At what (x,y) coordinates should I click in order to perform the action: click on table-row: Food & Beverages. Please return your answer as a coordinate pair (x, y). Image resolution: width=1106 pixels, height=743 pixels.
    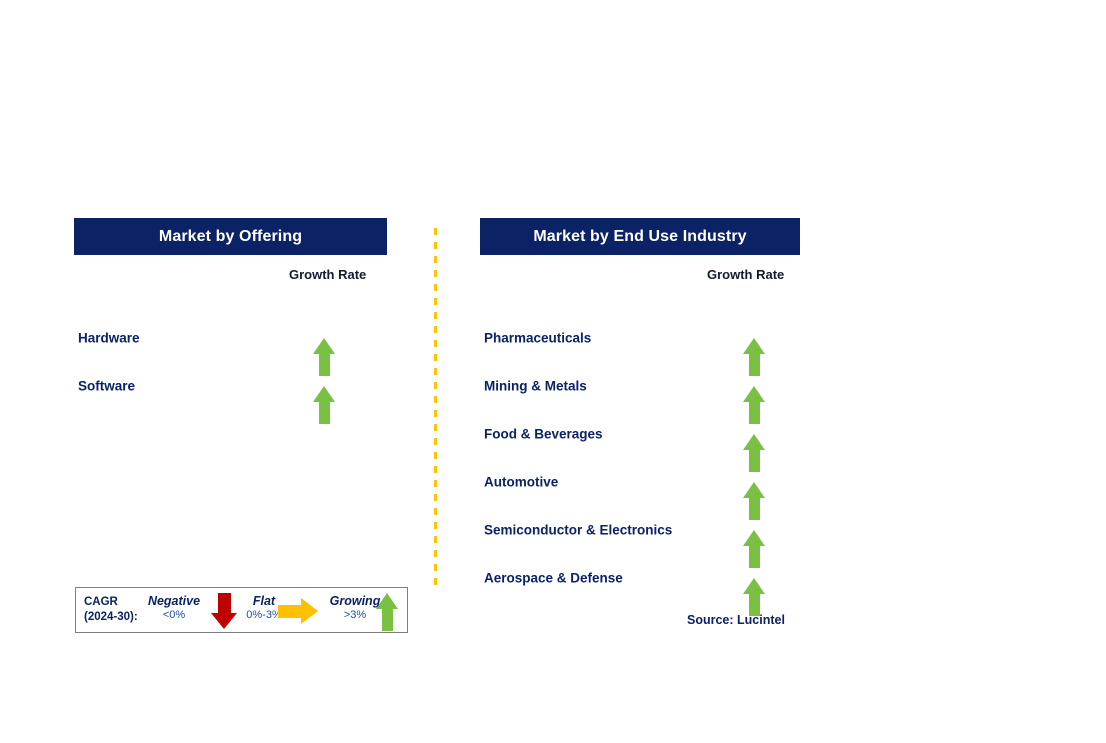
    Looking at the image, I should click on (640, 441).